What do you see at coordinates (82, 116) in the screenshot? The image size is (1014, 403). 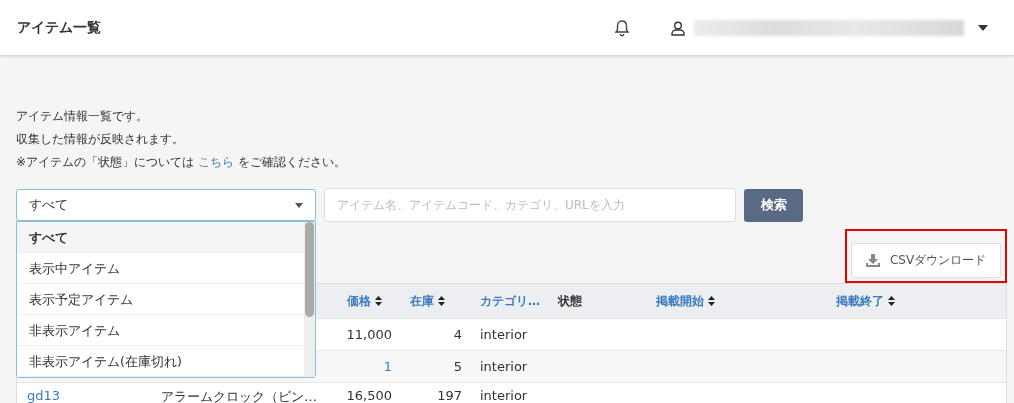 I see `intro-text: アイテム情報一覧です。` at bounding box center [82, 116].